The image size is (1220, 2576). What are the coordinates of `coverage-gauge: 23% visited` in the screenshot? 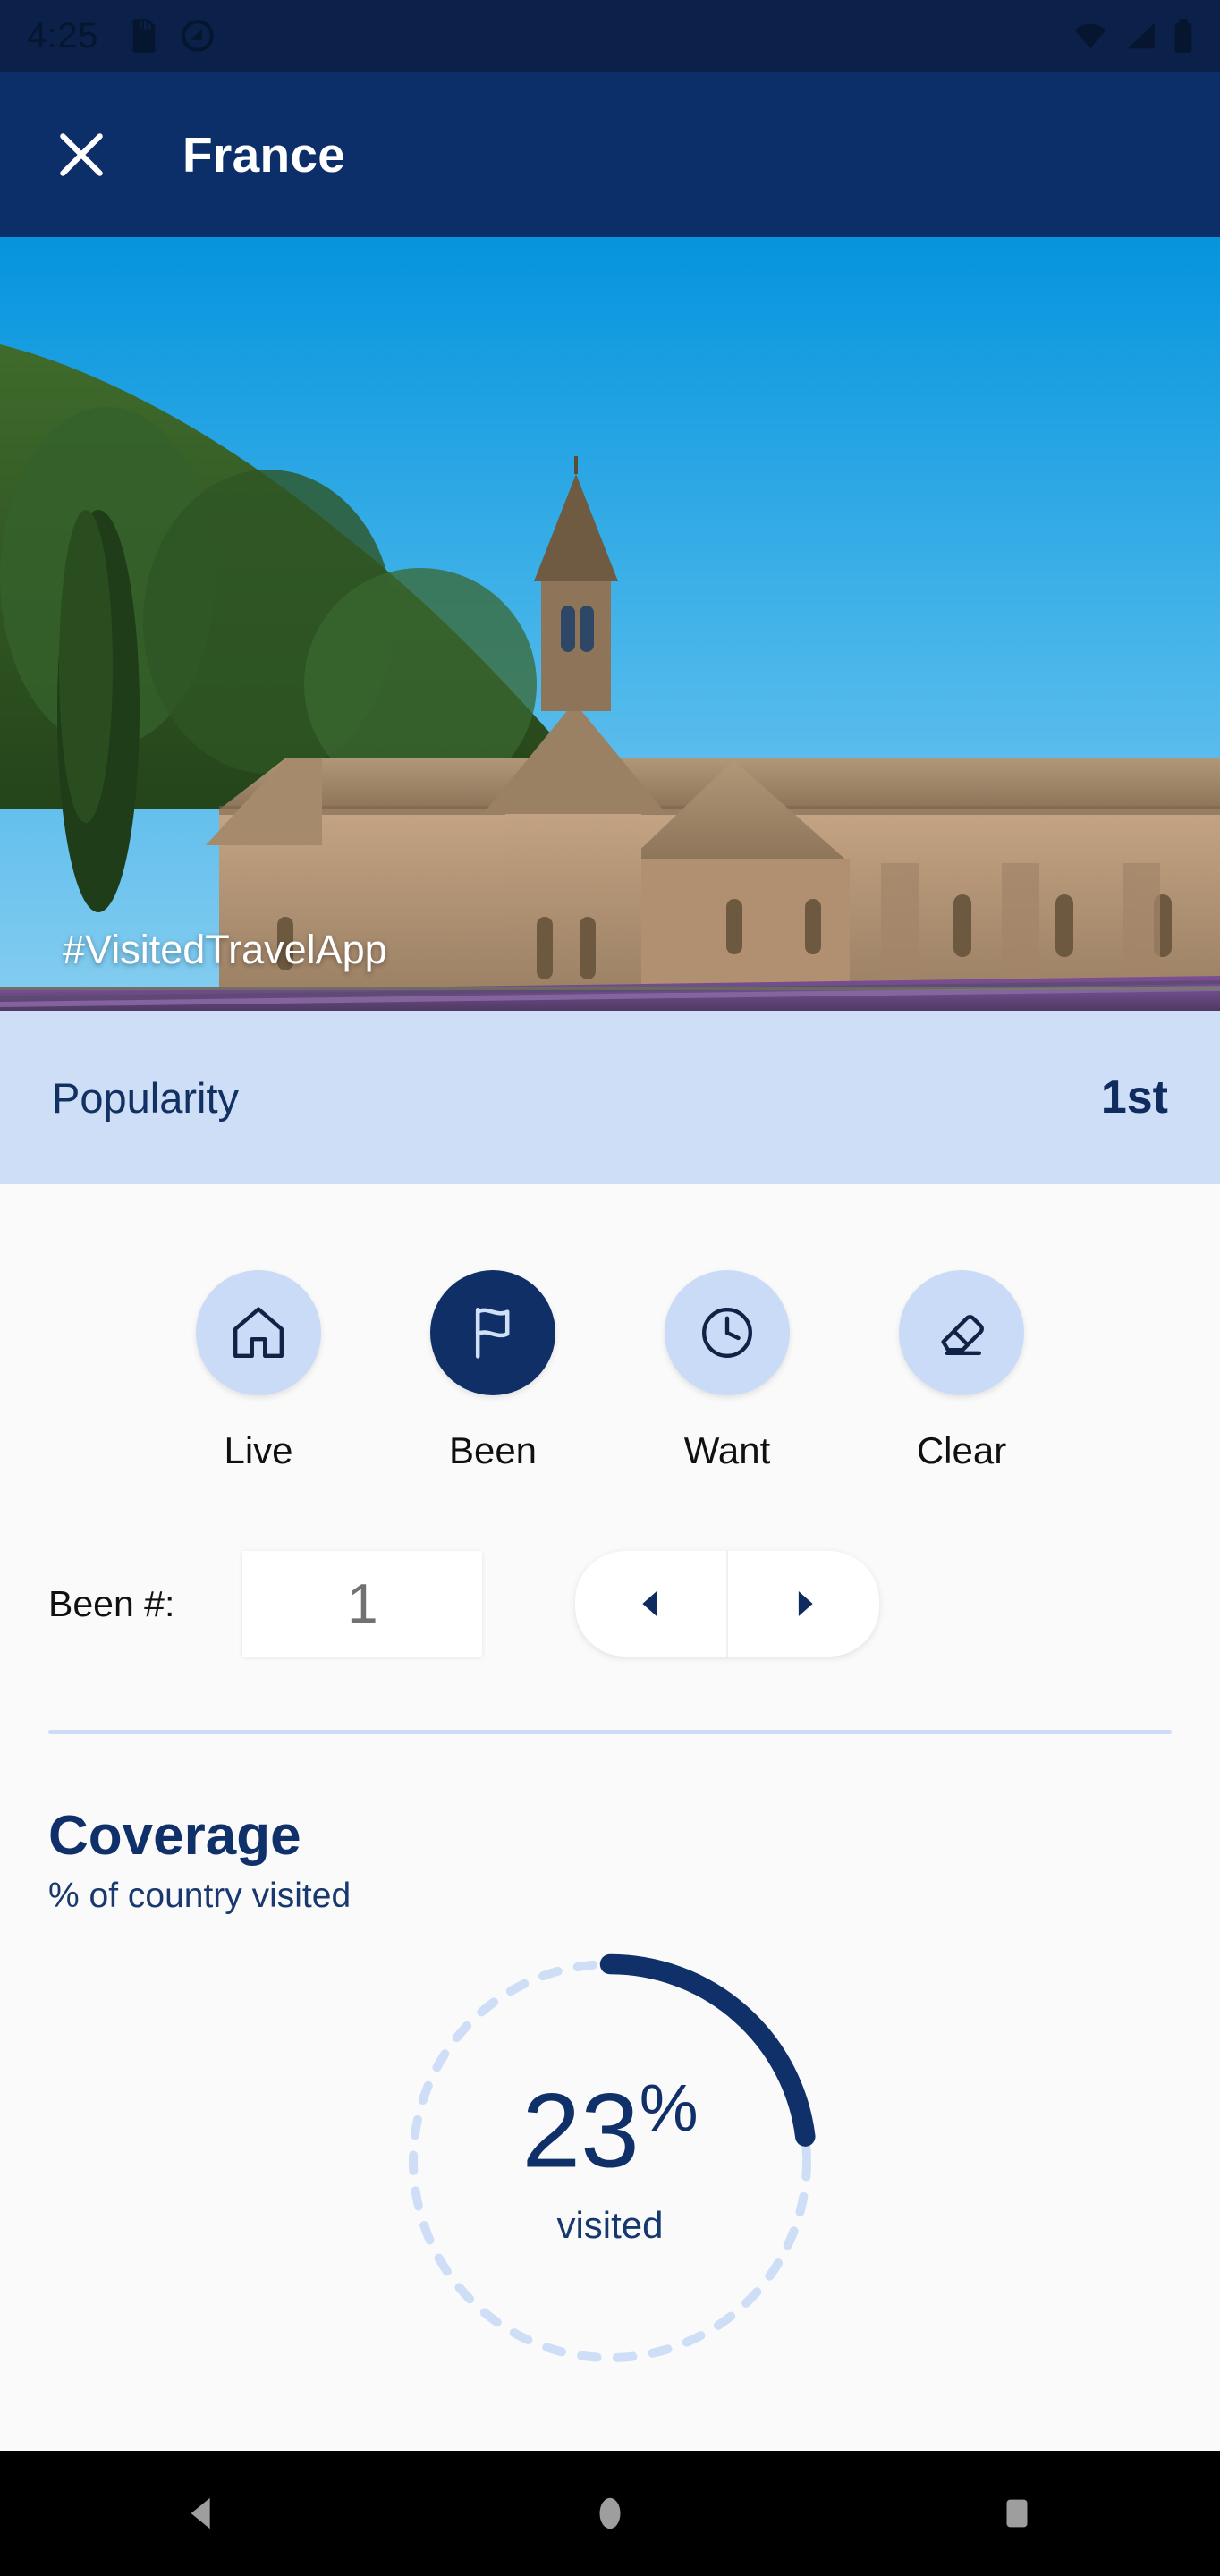 It's located at (610, 2161).